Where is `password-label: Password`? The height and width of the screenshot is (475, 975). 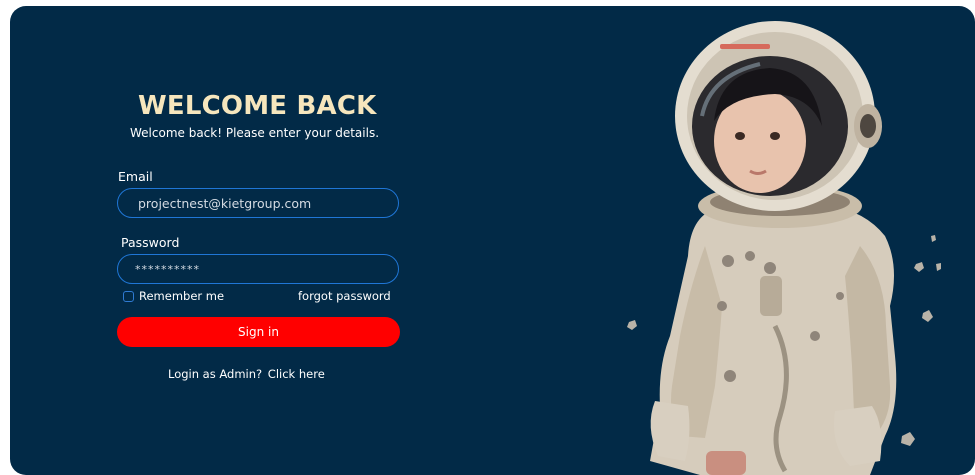
password-label: Password is located at coordinates (150, 242).